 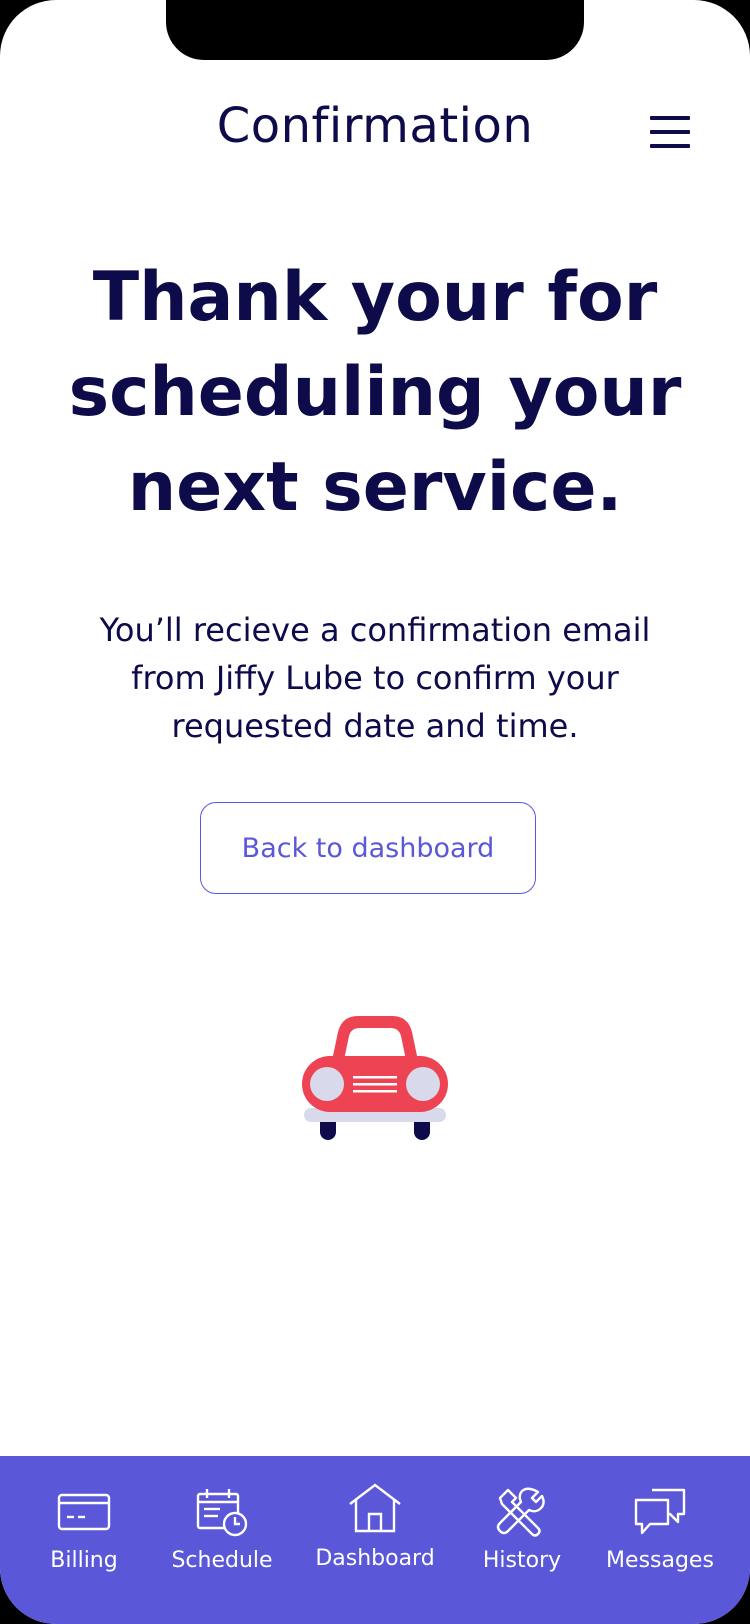 What do you see at coordinates (375, 126) in the screenshot?
I see `page-title: Confirmation` at bounding box center [375, 126].